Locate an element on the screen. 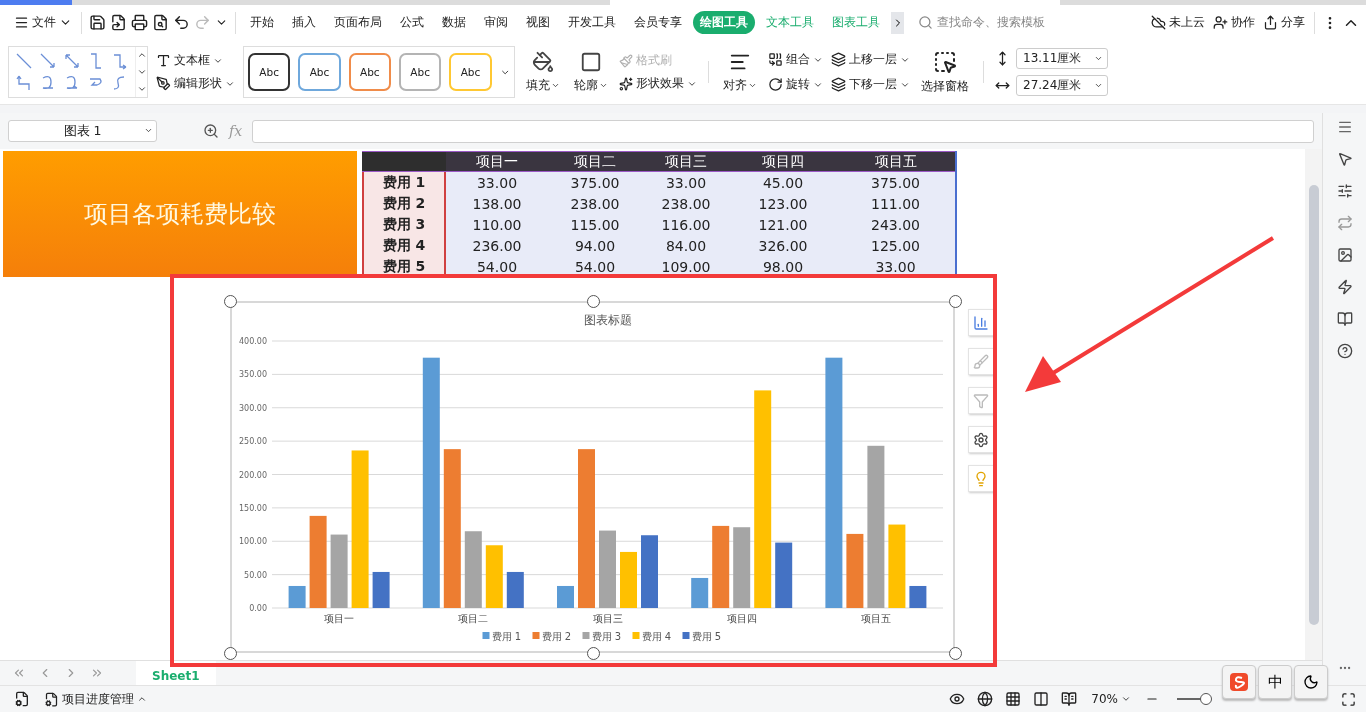  eye-icon is located at coordinates (957, 699).